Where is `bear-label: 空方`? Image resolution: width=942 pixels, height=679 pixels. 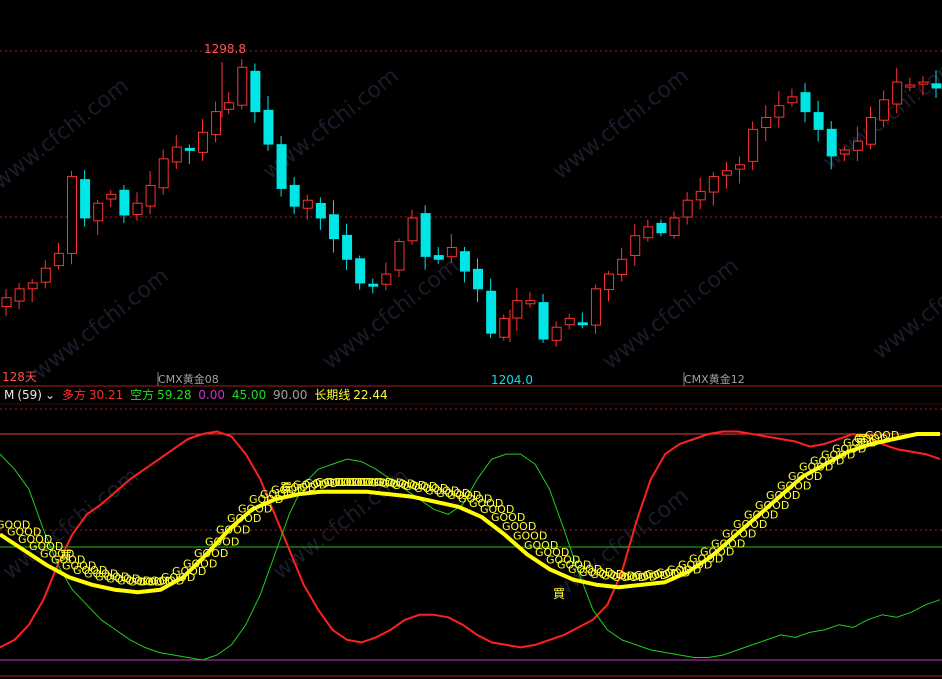 bear-label: 空方 is located at coordinates (142, 395).